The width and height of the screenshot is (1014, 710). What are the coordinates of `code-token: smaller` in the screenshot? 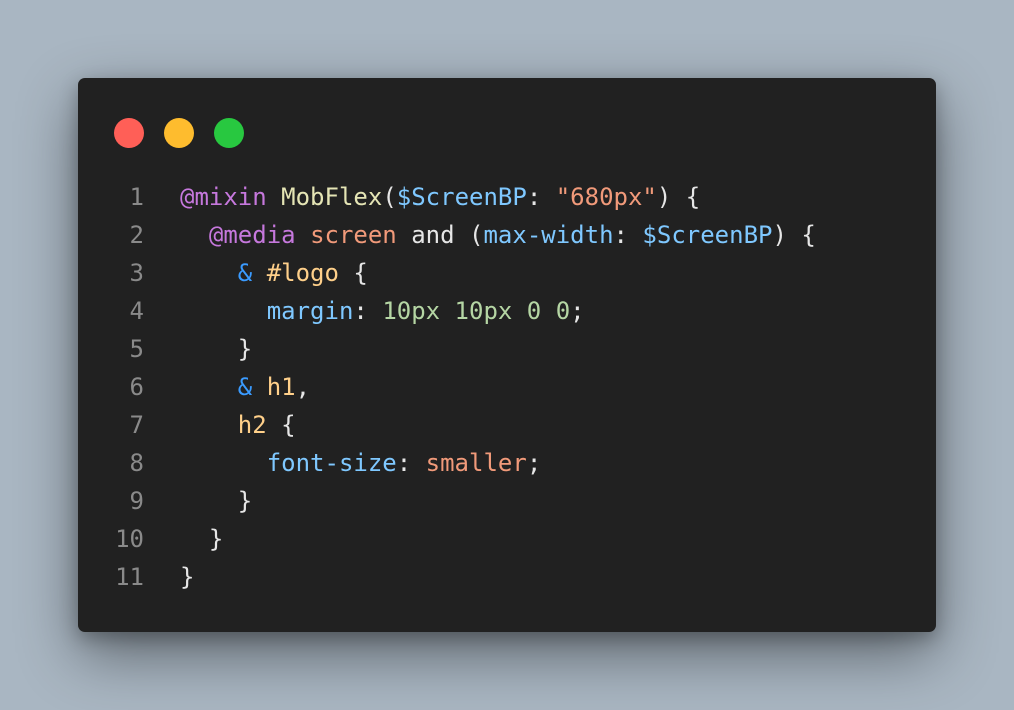 It's located at (476, 463).